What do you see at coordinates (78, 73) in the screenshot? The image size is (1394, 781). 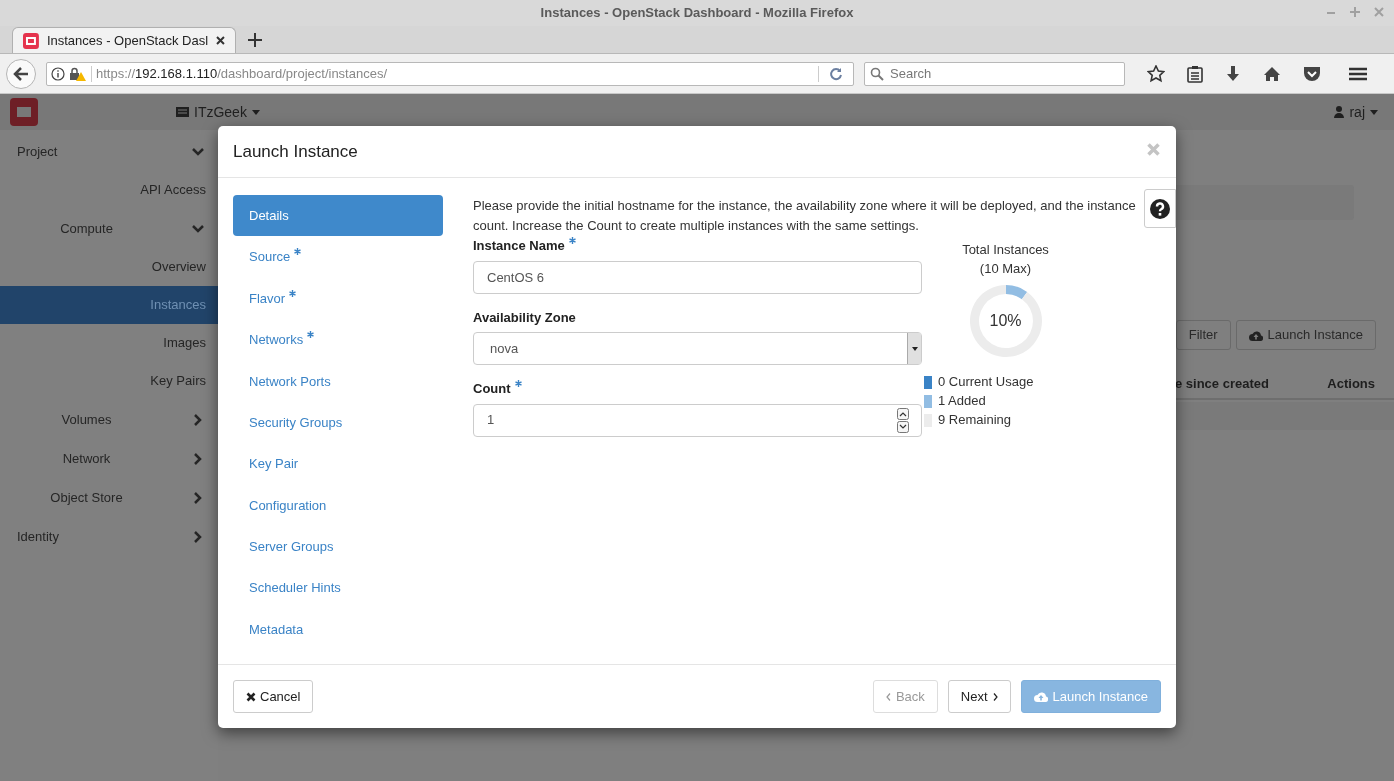 I see `lock-warning-icon` at bounding box center [78, 73].